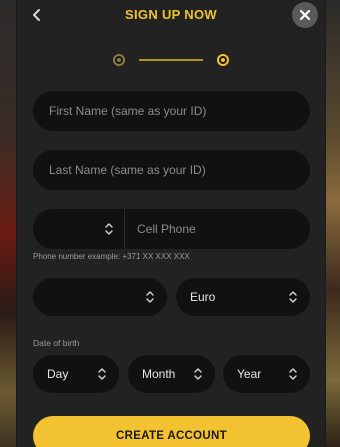 This screenshot has width=340, height=447. What do you see at coordinates (8, 223) in the screenshot?
I see `background-image-left` at bounding box center [8, 223].